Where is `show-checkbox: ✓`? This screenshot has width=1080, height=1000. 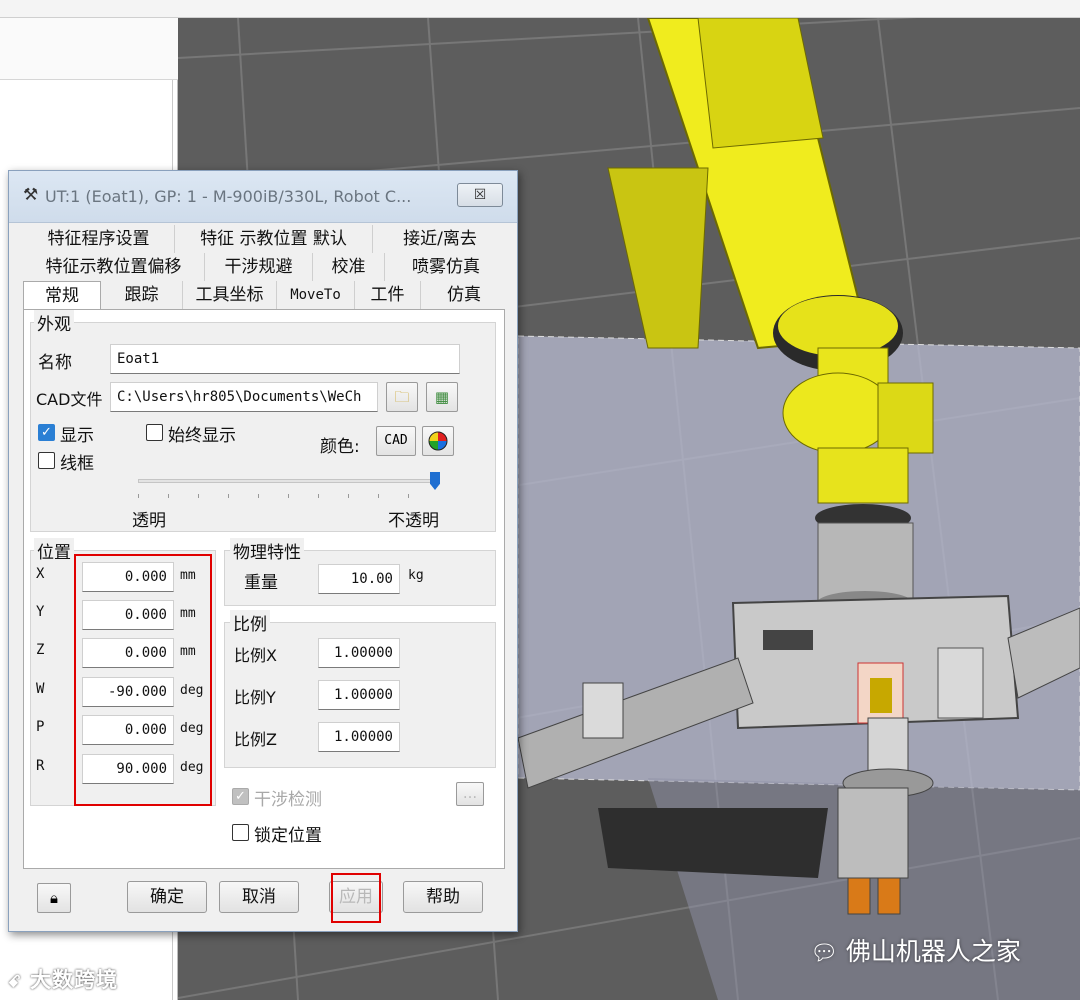 show-checkbox: ✓ is located at coordinates (46, 432).